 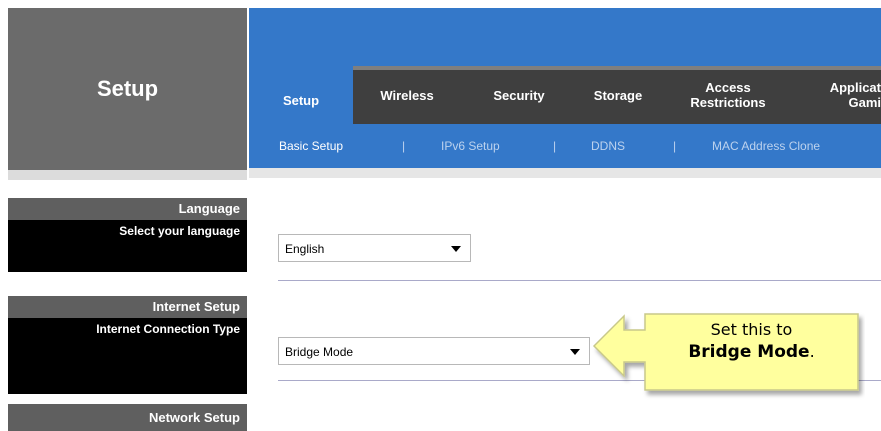 I want to click on section-heading-language: Language, so click(x=127, y=209).